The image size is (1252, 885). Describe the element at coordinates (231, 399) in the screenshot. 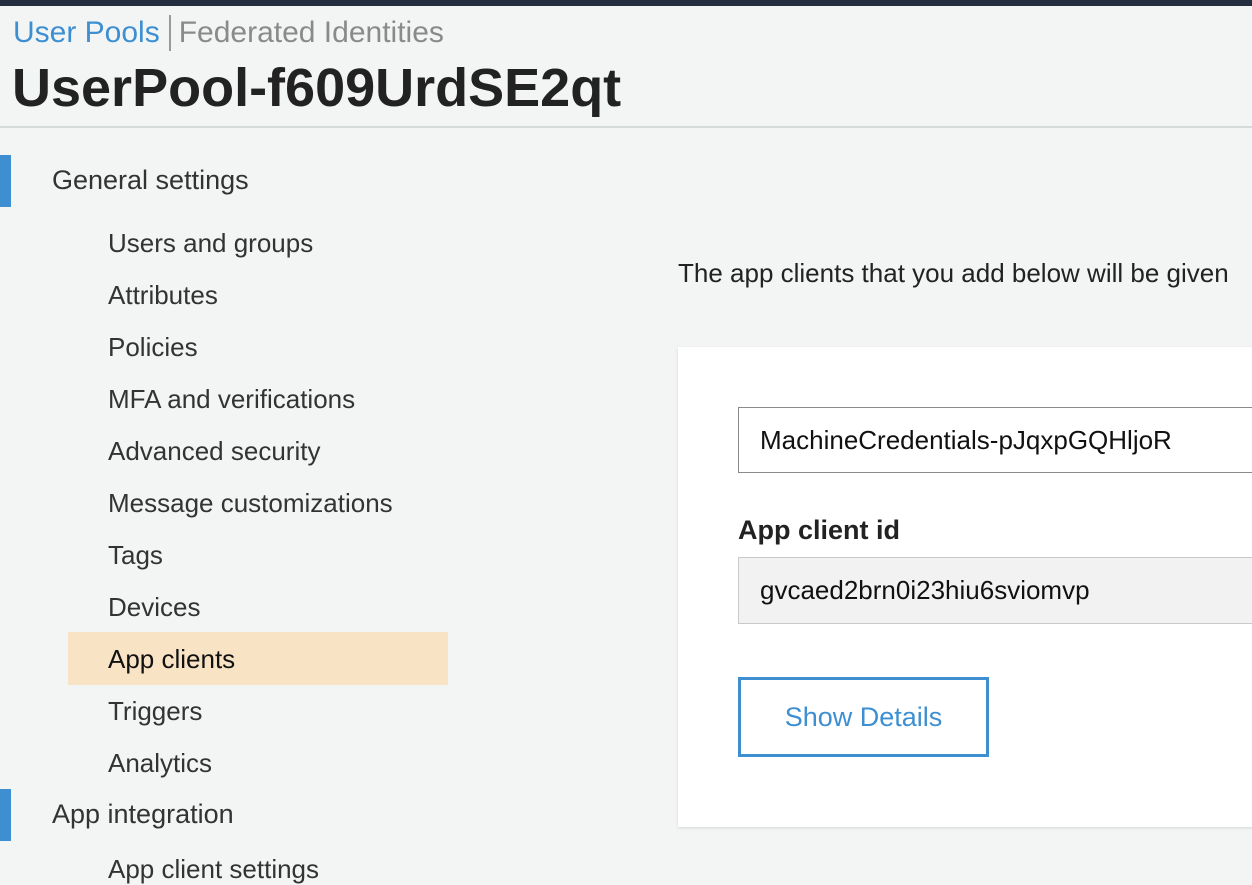

I see `sidebar-item-mfa-and-verifications: MFA and verifications` at that location.